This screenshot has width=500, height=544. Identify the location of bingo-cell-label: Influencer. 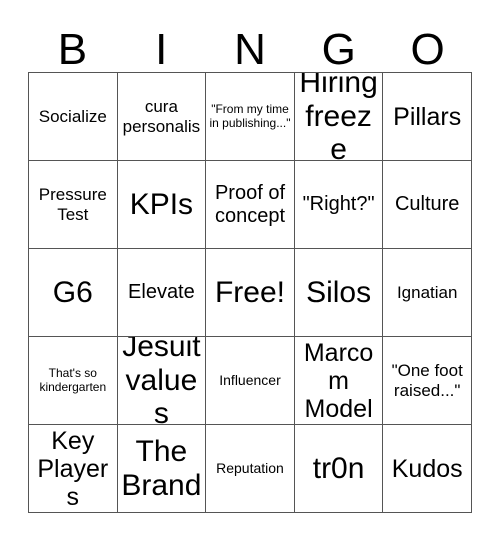
(250, 379).